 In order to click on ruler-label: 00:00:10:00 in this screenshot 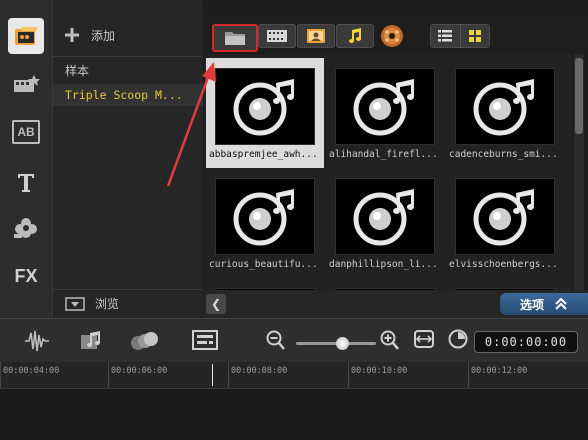, I will do `click(379, 371)`.